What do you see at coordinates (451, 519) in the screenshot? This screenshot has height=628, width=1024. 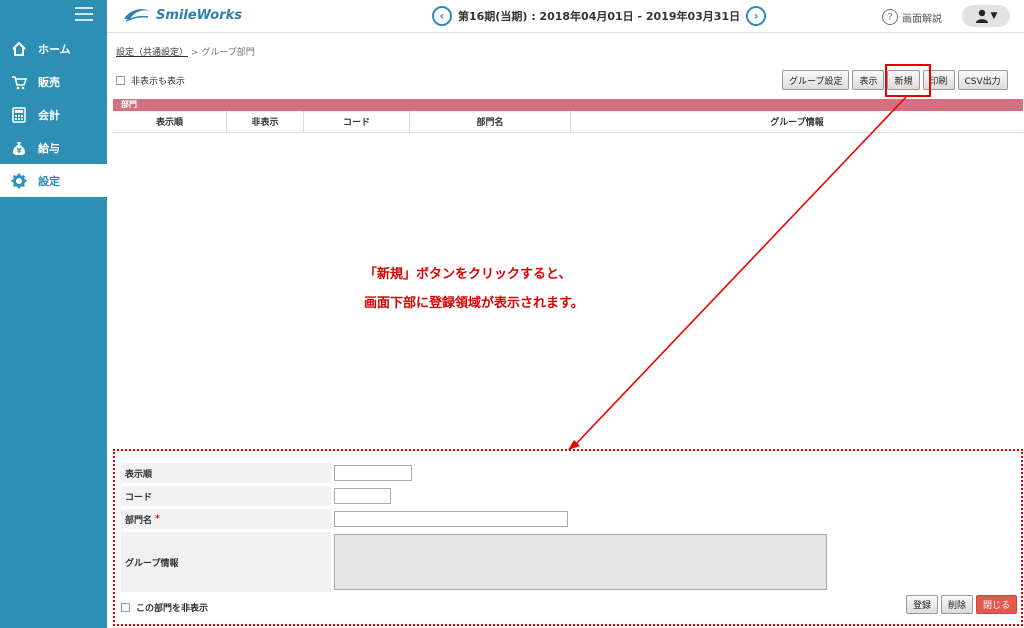 I see `department-name-input` at bounding box center [451, 519].